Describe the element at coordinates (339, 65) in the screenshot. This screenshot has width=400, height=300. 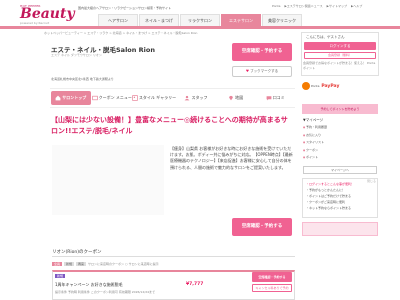
I see `point-note: 会員登録でお得なポイントが貯まる！使える！ Pontaポイント` at that location.